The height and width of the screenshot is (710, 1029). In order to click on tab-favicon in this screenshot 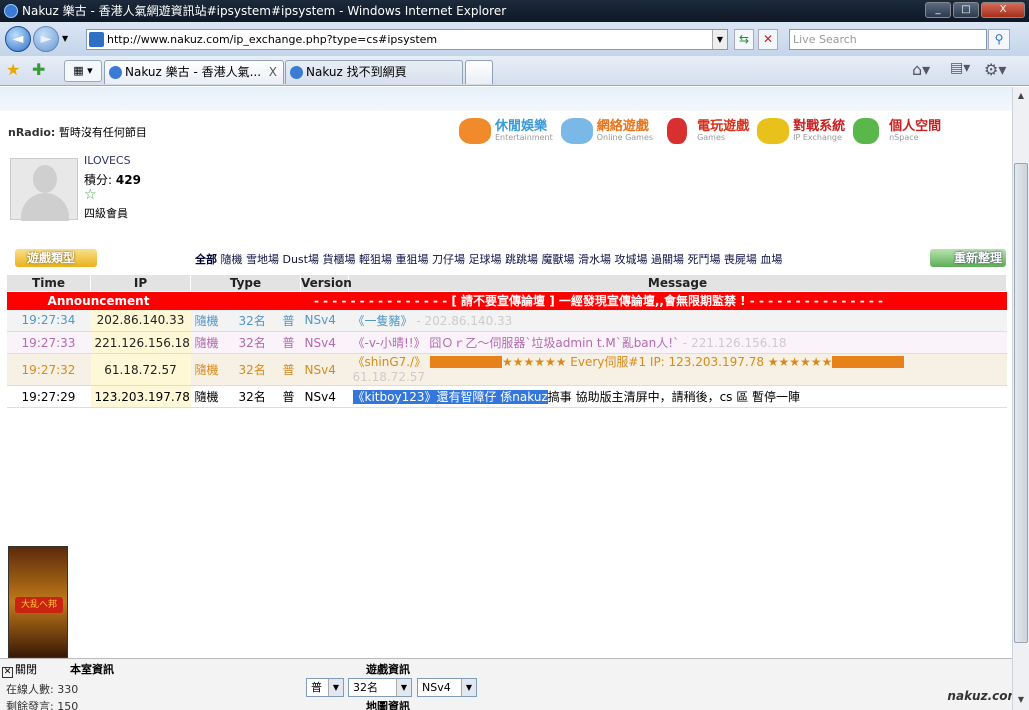, I will do `click(296, 72)`.